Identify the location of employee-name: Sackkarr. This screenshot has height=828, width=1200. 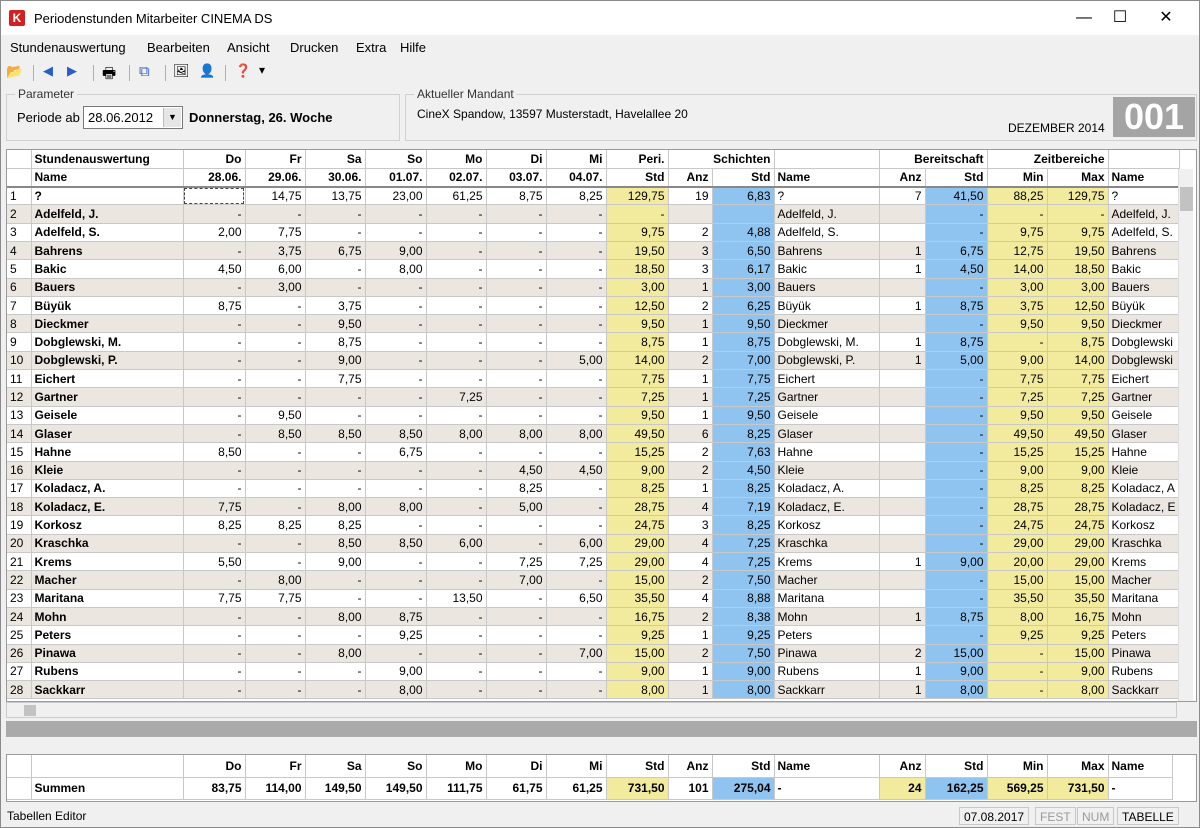
(107, 690).